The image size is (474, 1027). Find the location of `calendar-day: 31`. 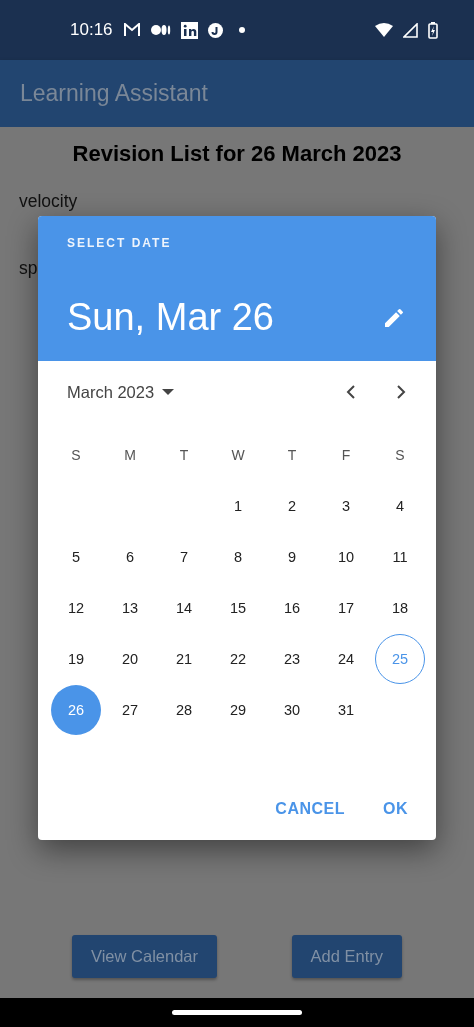

calendar-day: 31 is located at coordinates (346, 709).